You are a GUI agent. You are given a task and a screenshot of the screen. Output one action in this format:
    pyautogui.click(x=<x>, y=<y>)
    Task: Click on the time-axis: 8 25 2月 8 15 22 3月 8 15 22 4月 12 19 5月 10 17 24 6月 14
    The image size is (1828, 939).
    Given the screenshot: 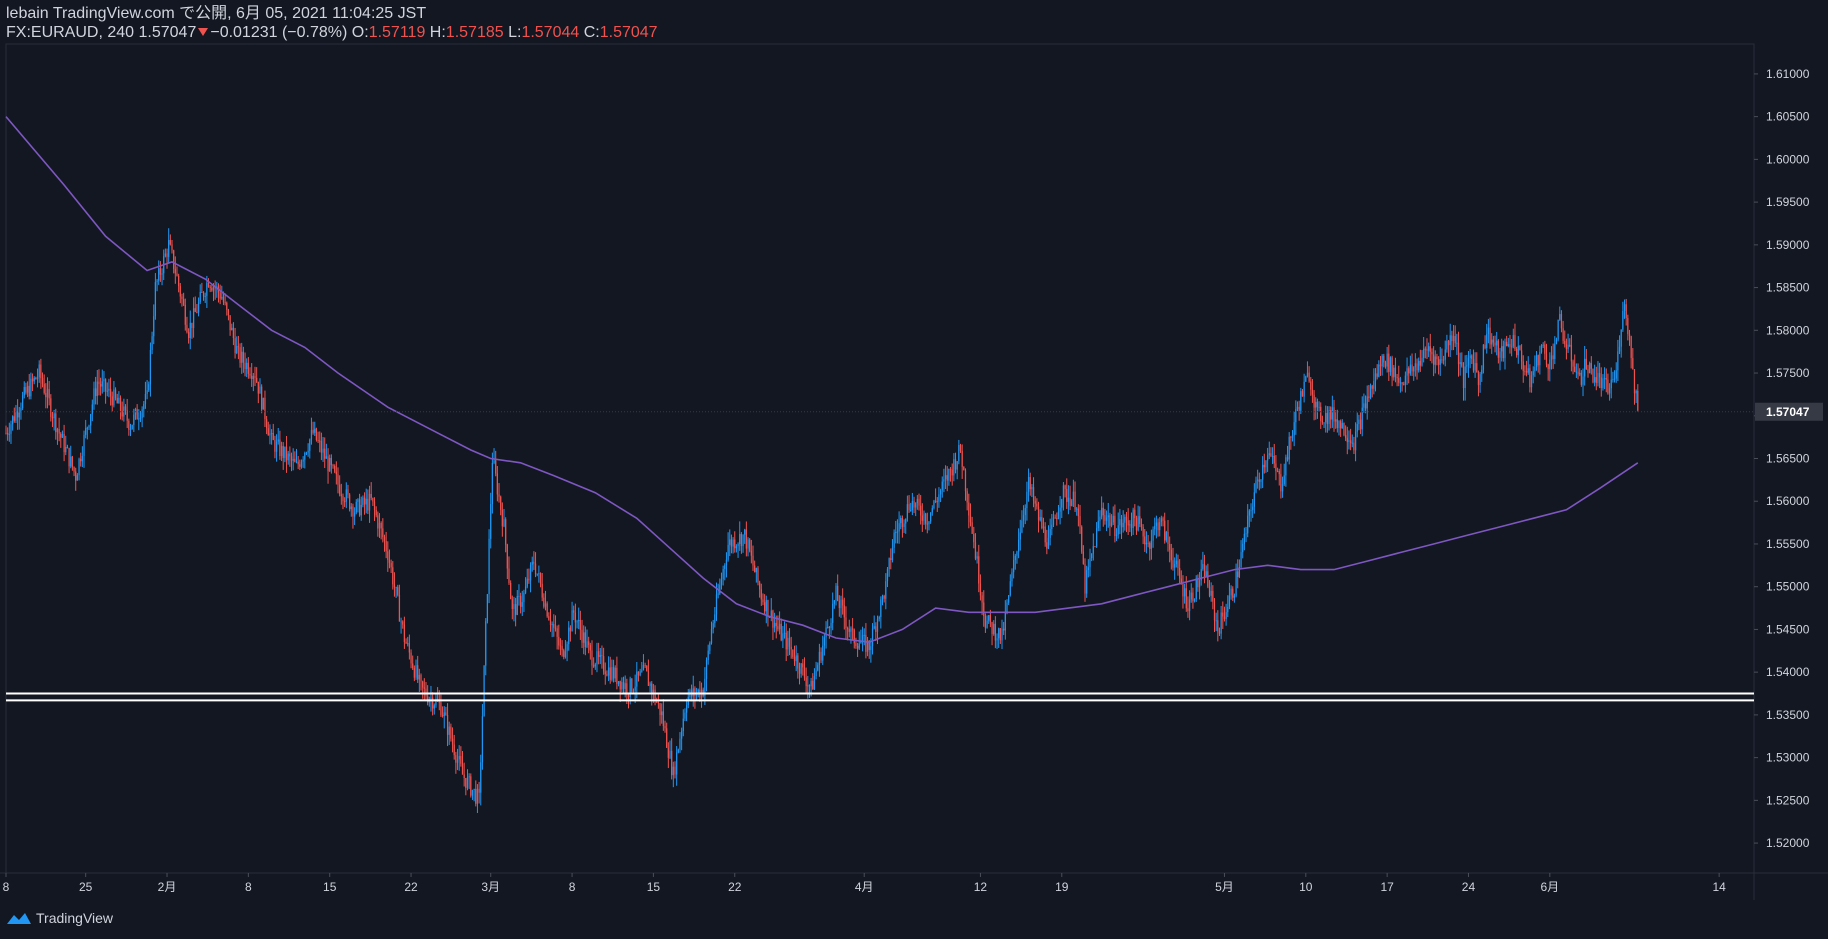 What is the action you would take?
    pyautogui.click(x=864, y=883)
    